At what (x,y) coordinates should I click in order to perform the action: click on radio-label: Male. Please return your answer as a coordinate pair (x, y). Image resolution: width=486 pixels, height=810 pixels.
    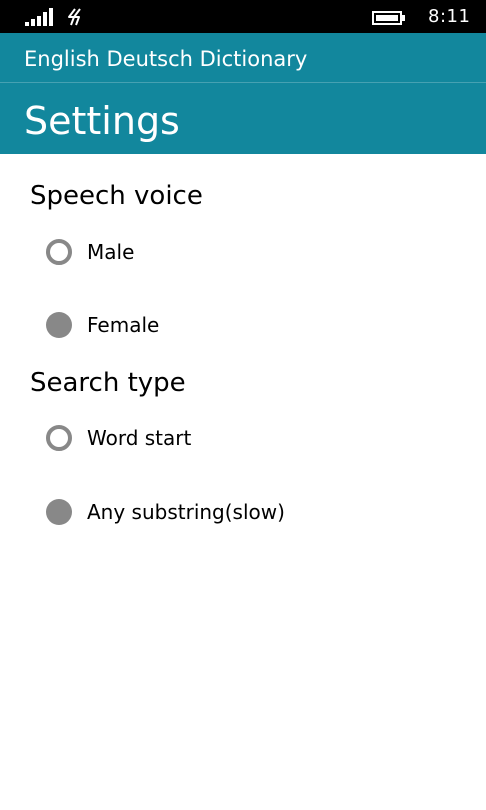
    Looking at the image, I should click on (111, 252).